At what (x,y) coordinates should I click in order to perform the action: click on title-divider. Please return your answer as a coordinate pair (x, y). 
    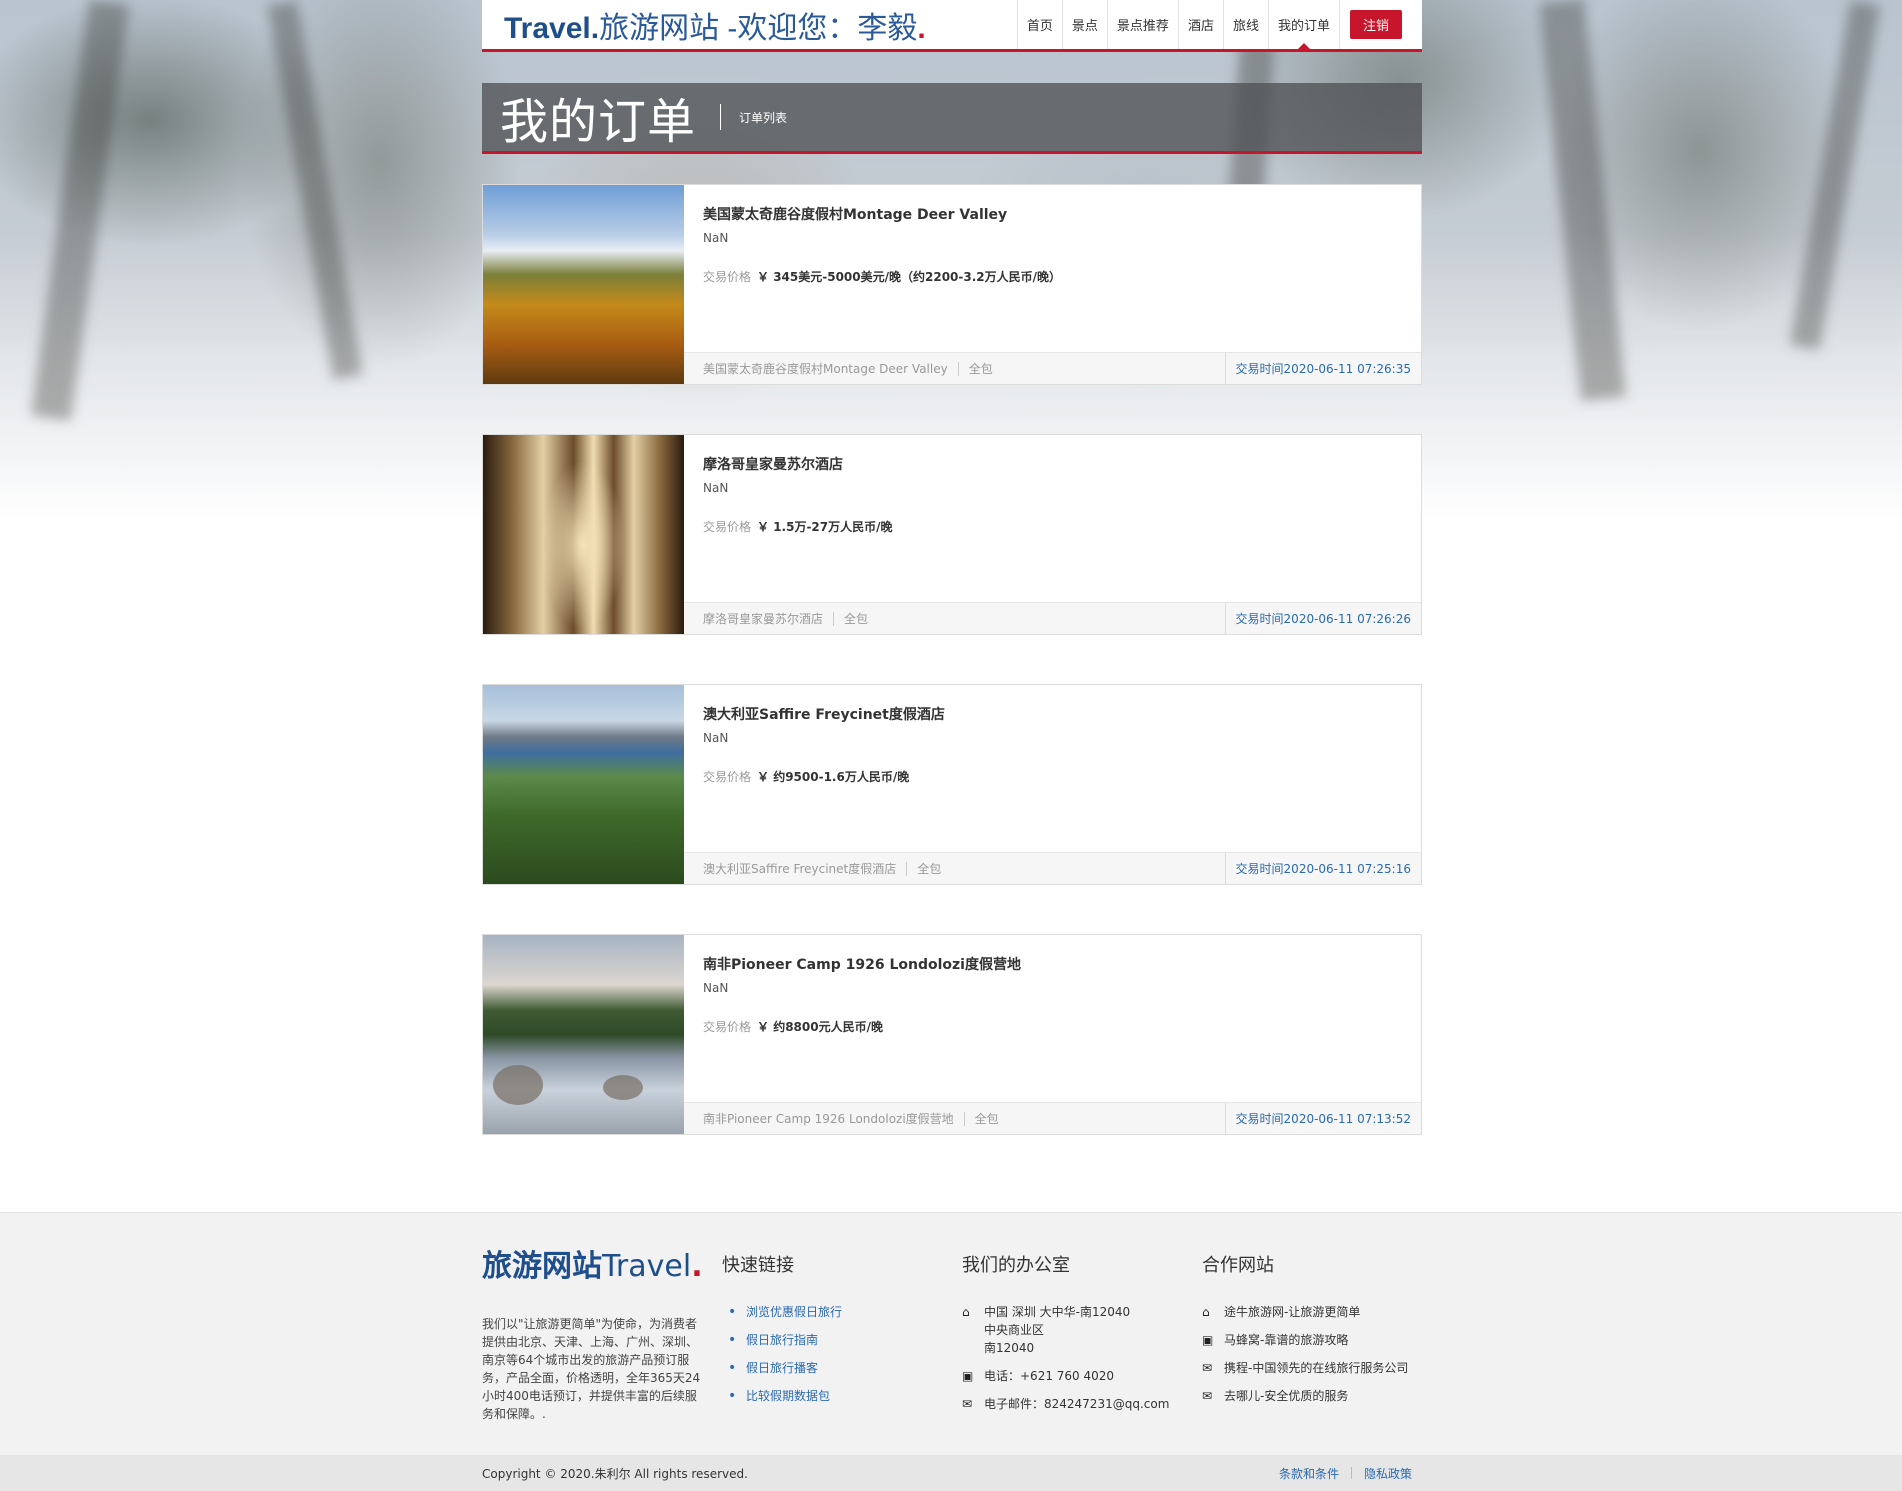
    Looking at the image, I should click on (721, 117).